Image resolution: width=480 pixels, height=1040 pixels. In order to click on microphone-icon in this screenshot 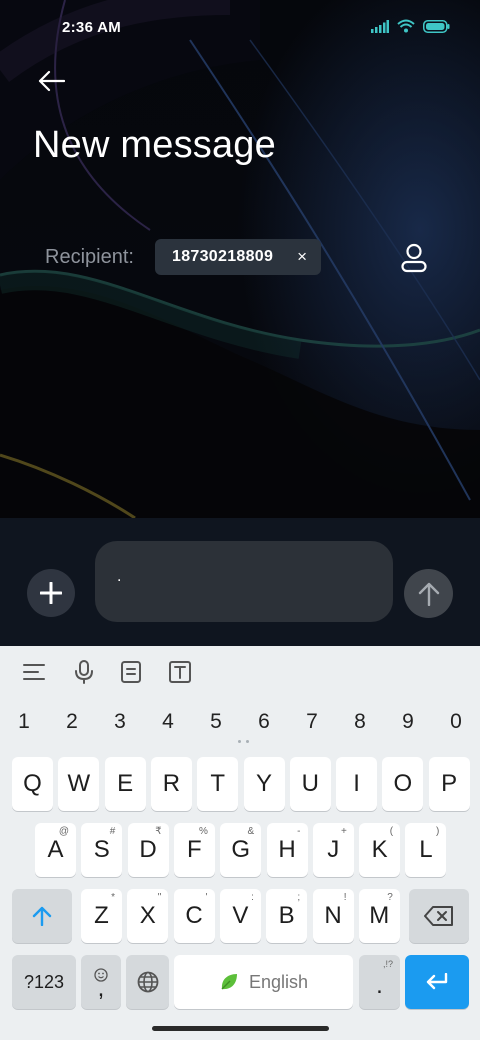, I will do `click(84, 672)`.